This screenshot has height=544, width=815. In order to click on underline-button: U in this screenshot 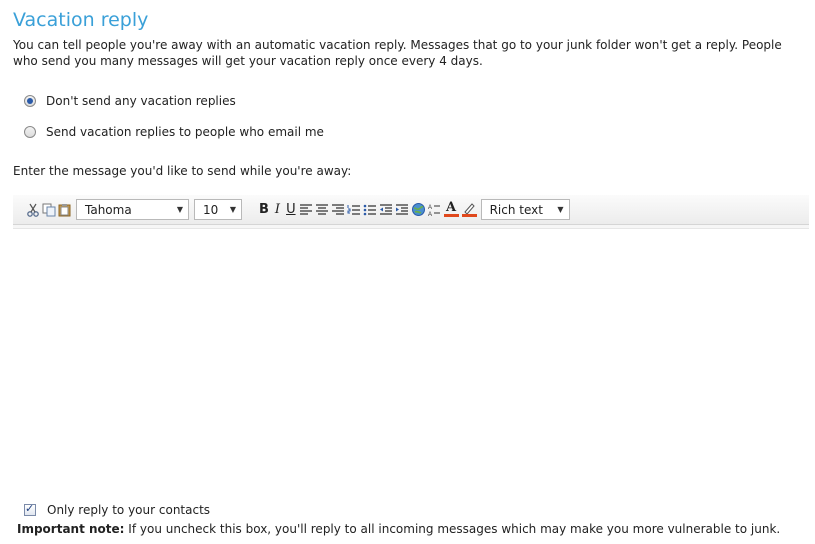, I will do `click(291, 209)`.